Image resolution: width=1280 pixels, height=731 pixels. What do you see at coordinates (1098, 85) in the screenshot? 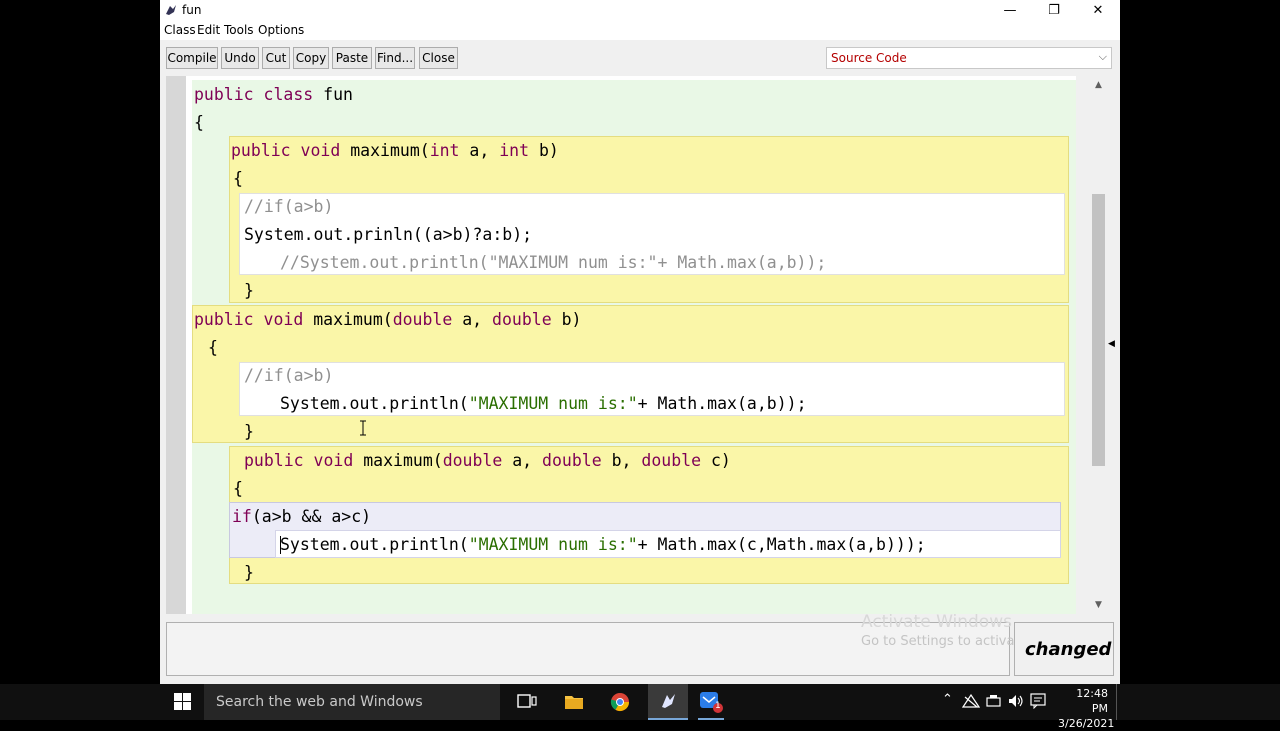
I see `scroll-up-icon: ▲` at bounding box center [1098, 85].